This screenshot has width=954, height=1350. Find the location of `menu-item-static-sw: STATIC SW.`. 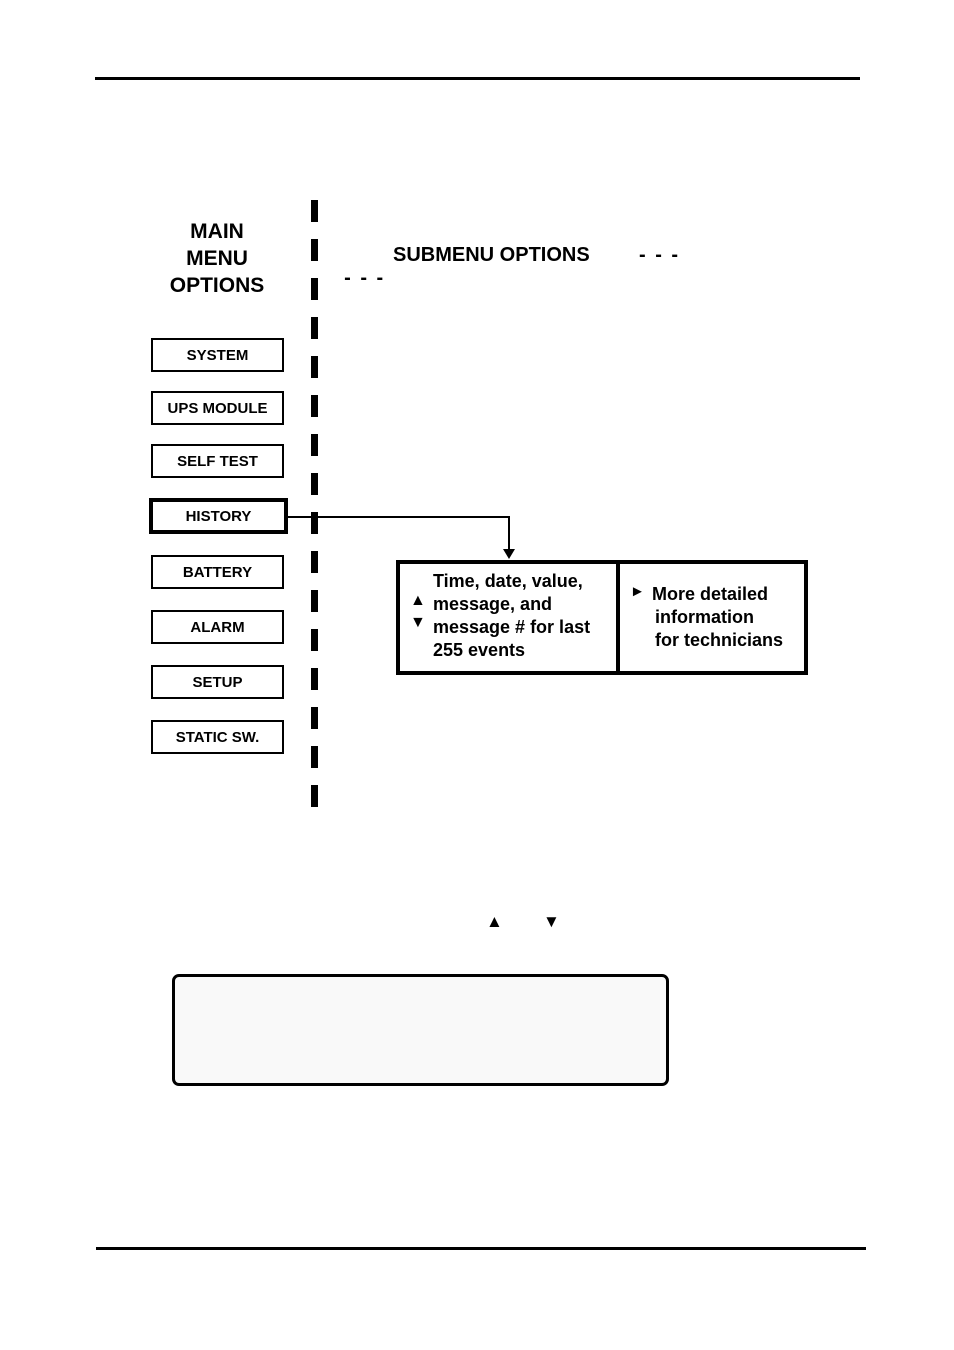

menu-item-static-sw: STATIC SW. is located at coordinates (217, 737).